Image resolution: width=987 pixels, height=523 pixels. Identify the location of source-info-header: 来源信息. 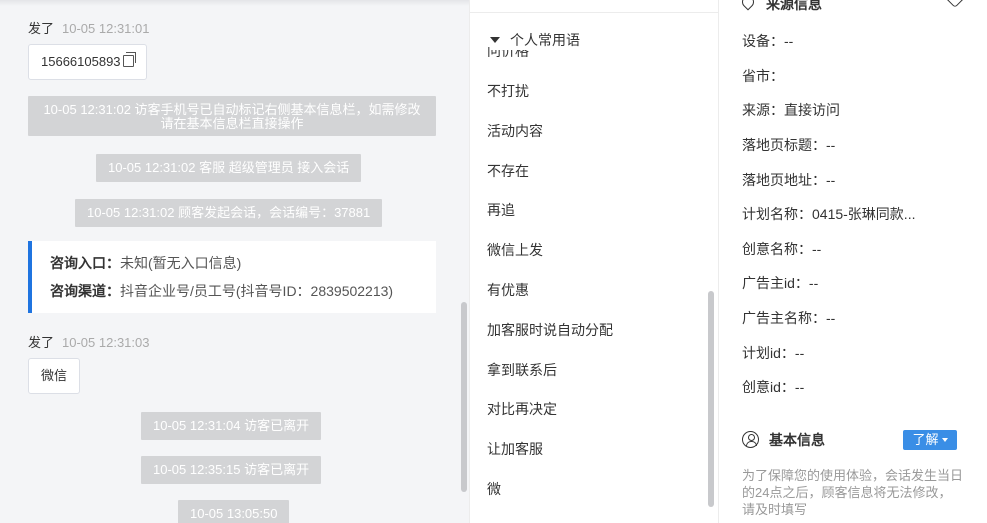
(780, 7).